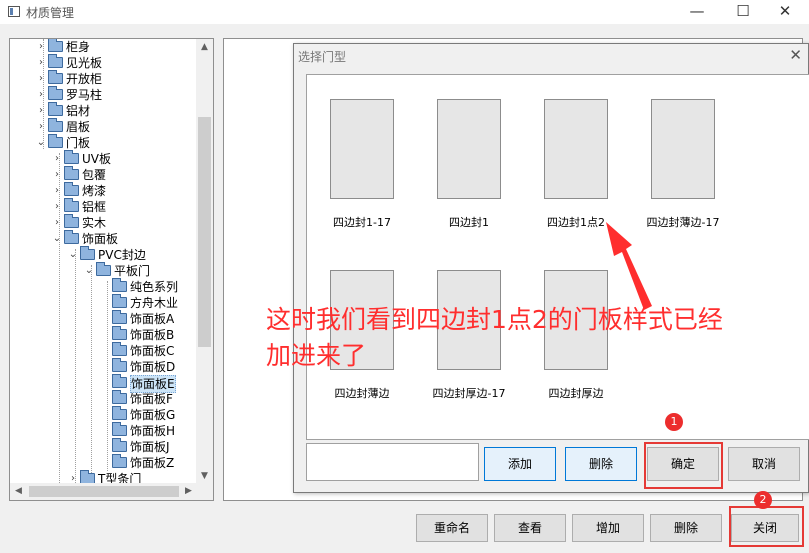  What do you see at coordinates (316, 355) in the screenshot?
I see `annotation-text-line2: 加进来了` at bounding box center [316, 355].